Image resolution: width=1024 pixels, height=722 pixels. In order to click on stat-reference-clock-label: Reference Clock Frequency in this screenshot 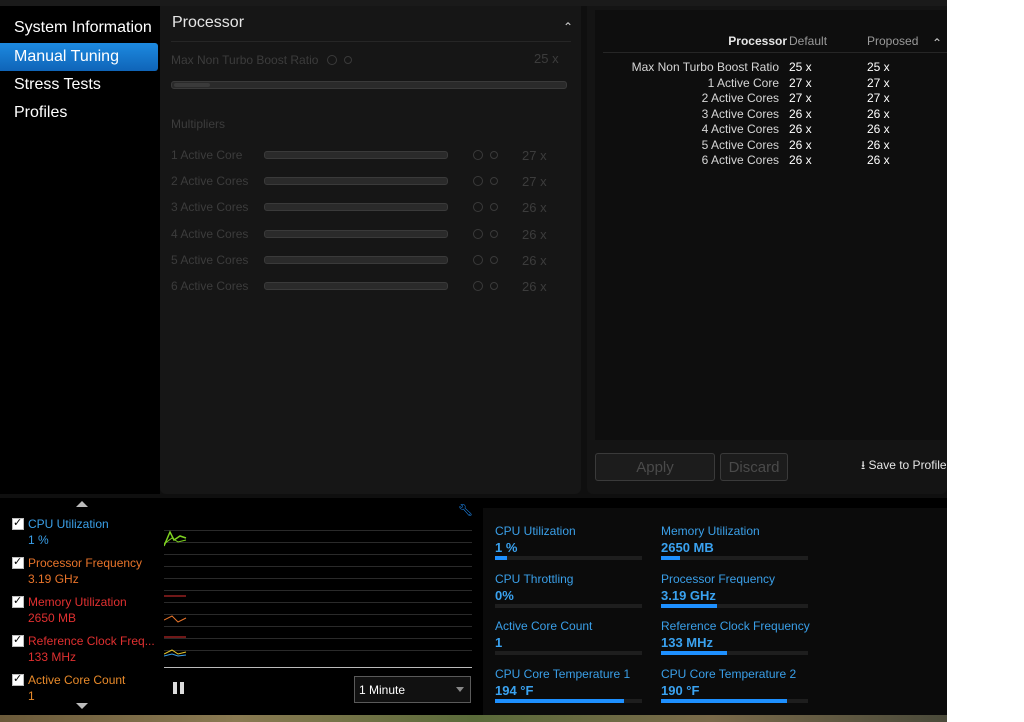, I will do `click(735, 626)`.